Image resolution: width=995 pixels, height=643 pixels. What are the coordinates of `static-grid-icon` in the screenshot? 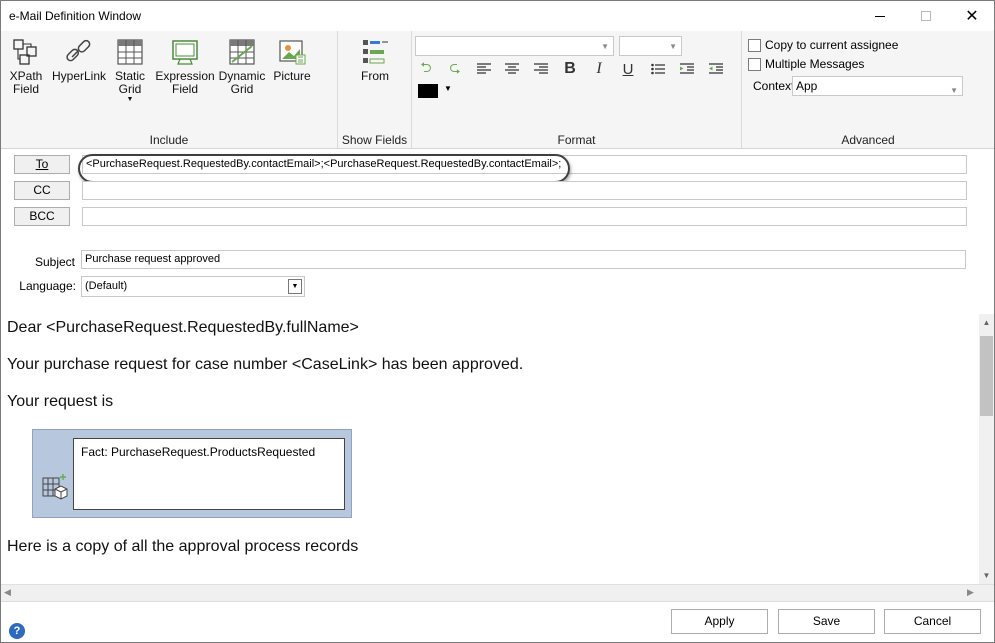 It's located at (130, 52).